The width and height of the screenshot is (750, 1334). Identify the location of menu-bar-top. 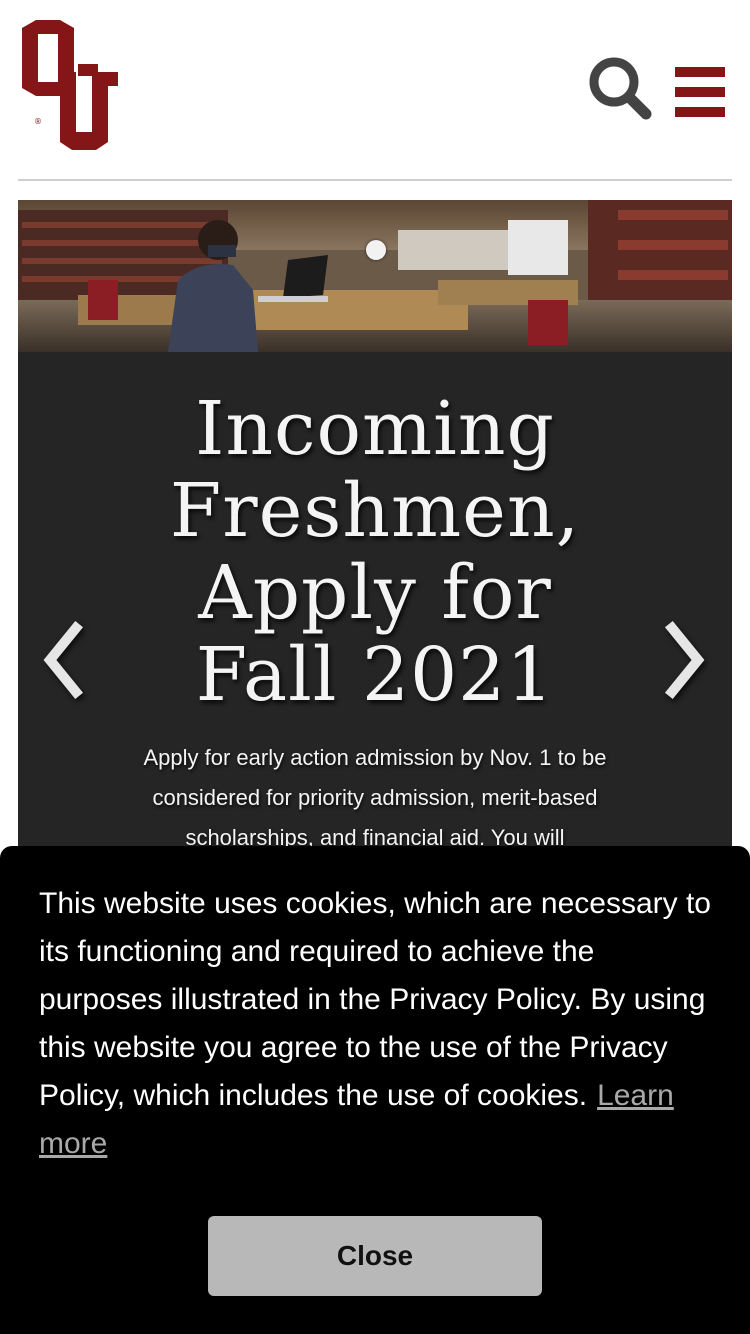
(700, 72).